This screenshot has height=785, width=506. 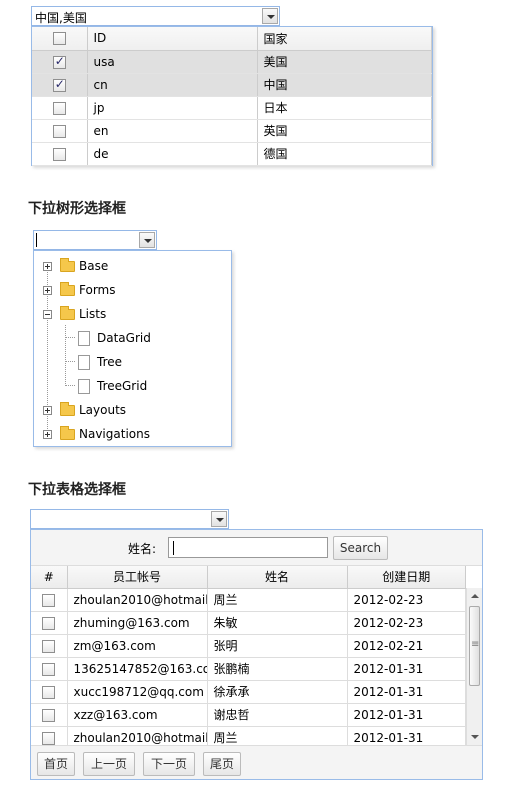 I want to click on table-row: jp 日本, so click(x=232, y=108).